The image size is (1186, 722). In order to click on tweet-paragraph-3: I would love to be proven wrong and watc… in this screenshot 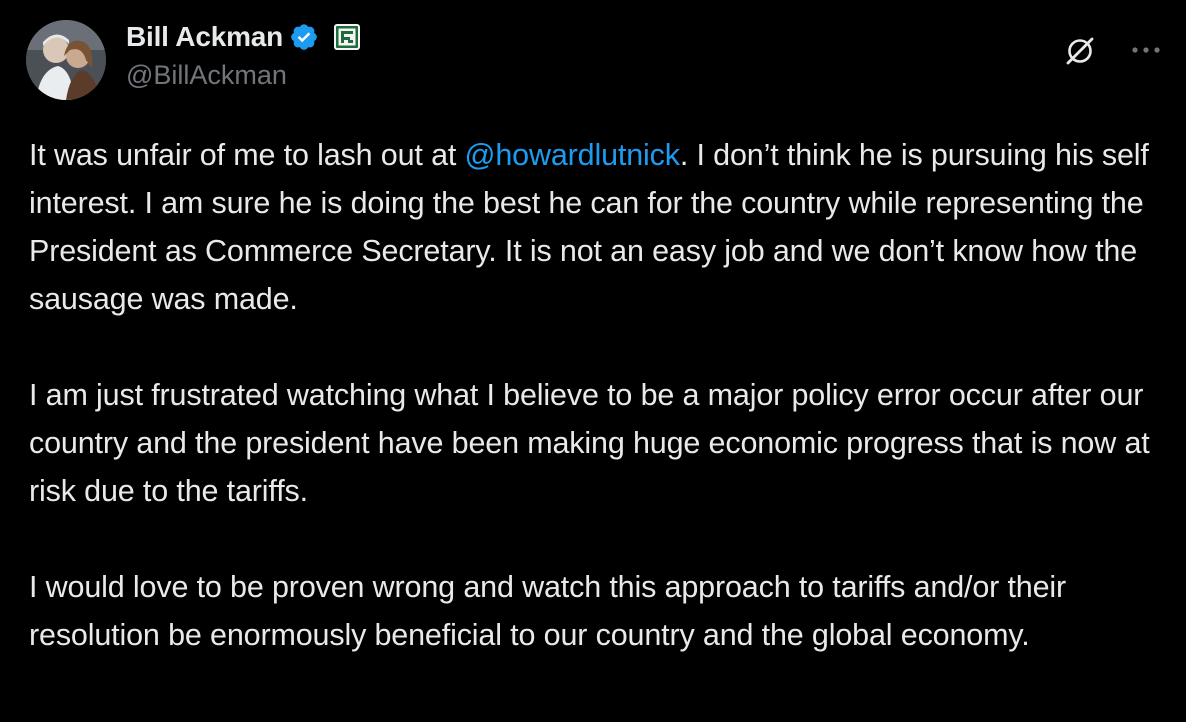, I will do `click(548, 611)`.